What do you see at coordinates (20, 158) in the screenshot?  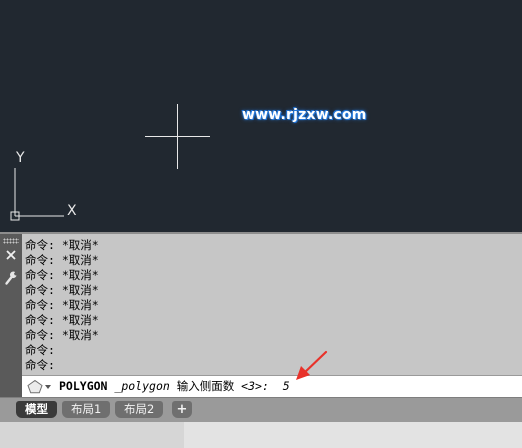 I see `ucs-y-label: Y` at bounding box center [20, 158].